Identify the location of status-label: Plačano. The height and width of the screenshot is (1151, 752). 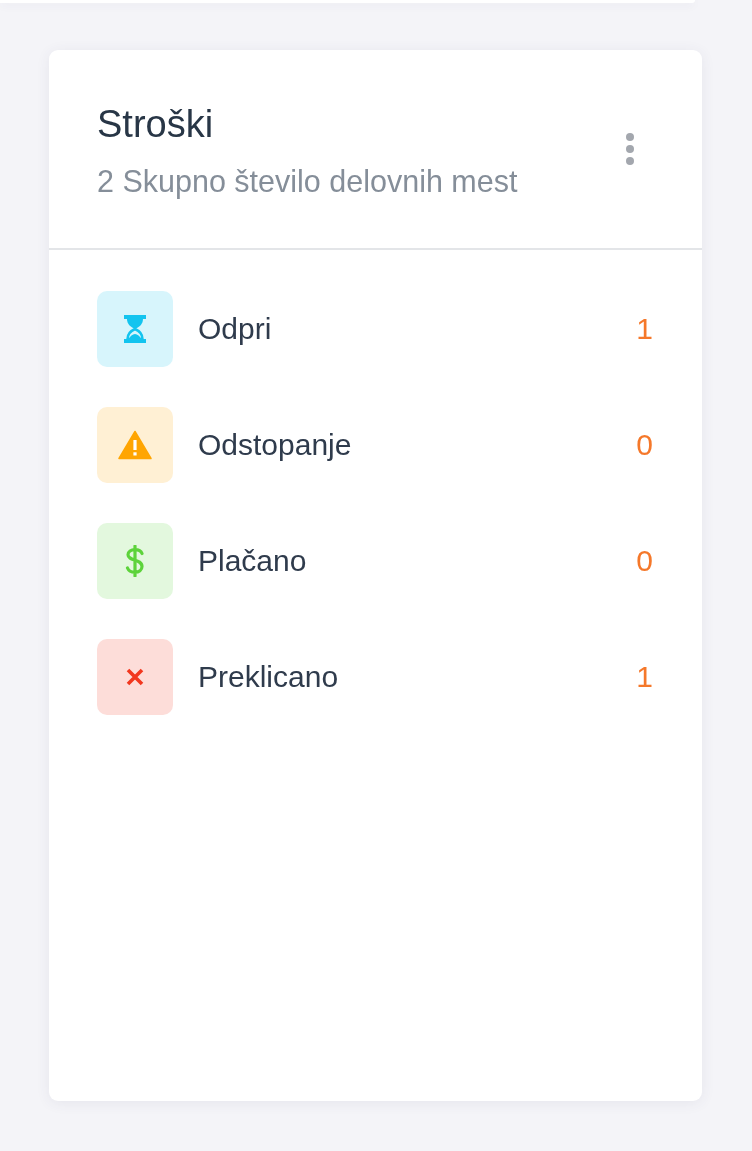
(253, 561).